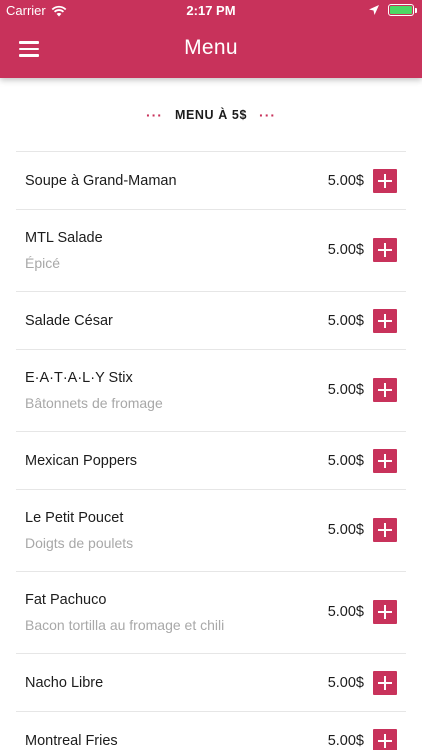 This screenshot has height=750, width=422. What do you see at coordinates (94, 403) in the screenshot?
I see `item-description: Bâtonnets de fromage` at bounding box center [94, 403].